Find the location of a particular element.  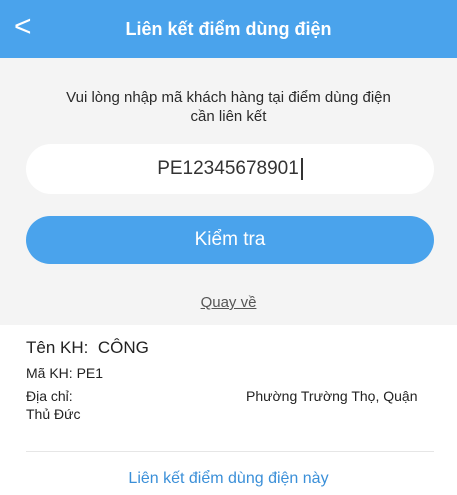

customer-code-row: Mã KH: PE1 is located at coordinates (231, 373).